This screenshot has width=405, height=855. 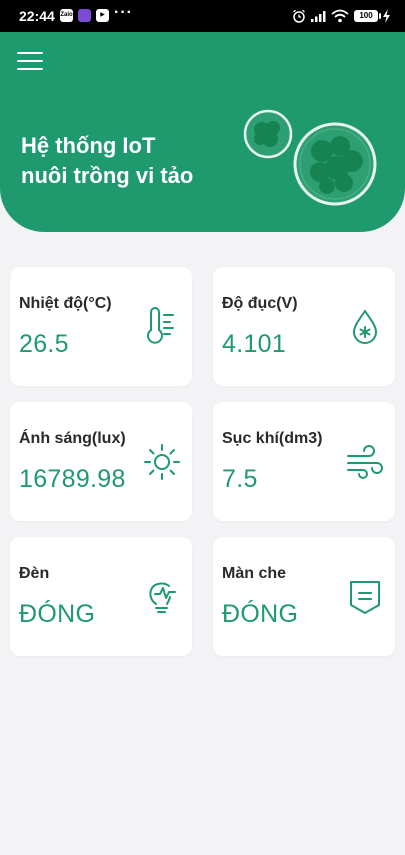 What do you see at coordinates (37, 16) in the screenshot?
I see `status-time: 22:44` at bounding box center [37, 16].